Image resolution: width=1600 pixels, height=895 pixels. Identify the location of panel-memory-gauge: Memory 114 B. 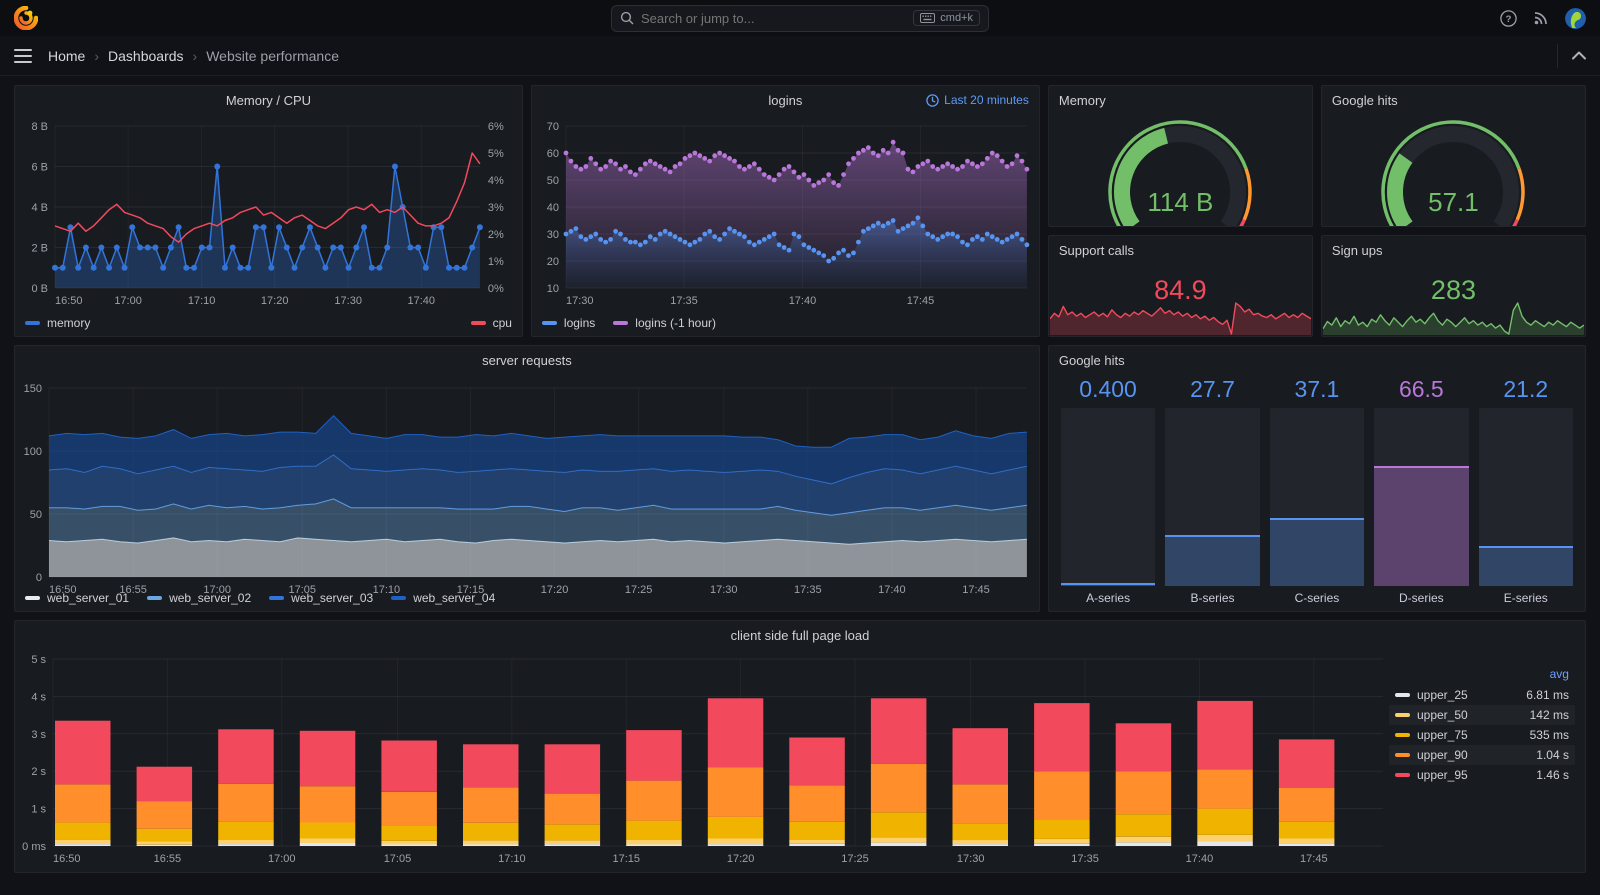
(1180, 156).